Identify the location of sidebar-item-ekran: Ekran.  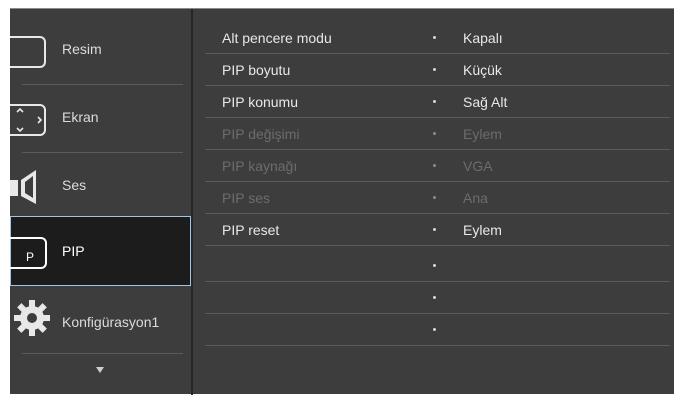
(97, 119).